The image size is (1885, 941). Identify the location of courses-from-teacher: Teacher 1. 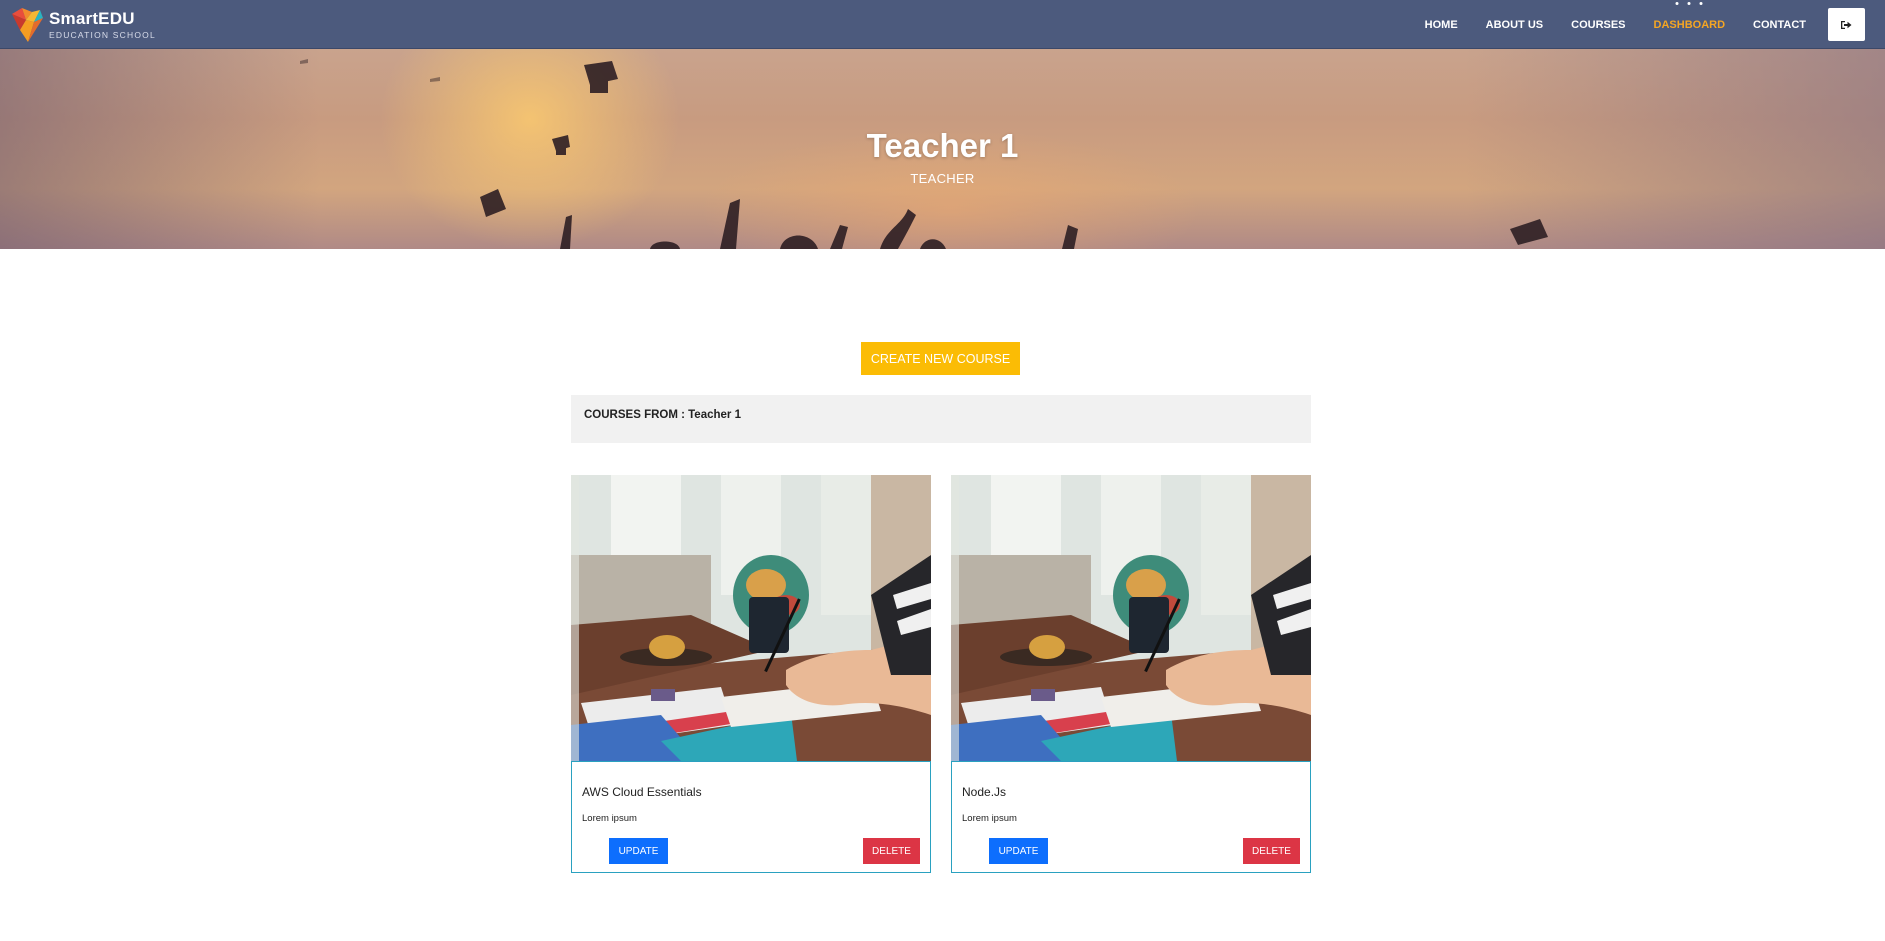
(714, 415).